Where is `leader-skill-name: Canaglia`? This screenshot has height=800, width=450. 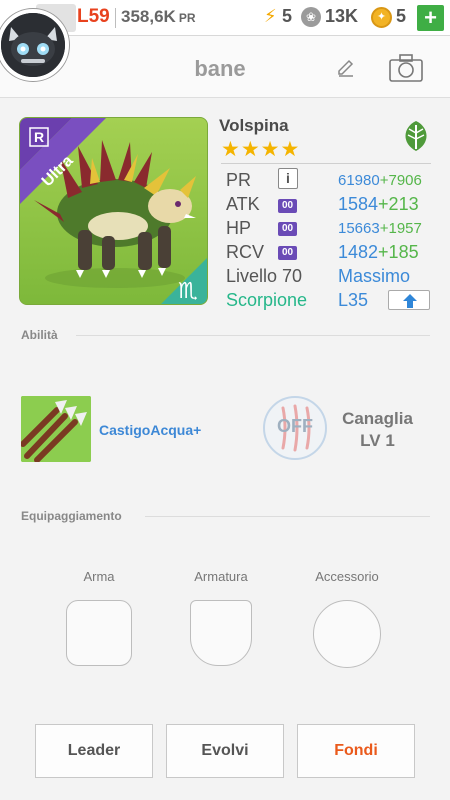 leader-skill-name: Canaglia is located at coordinates (377, 418).